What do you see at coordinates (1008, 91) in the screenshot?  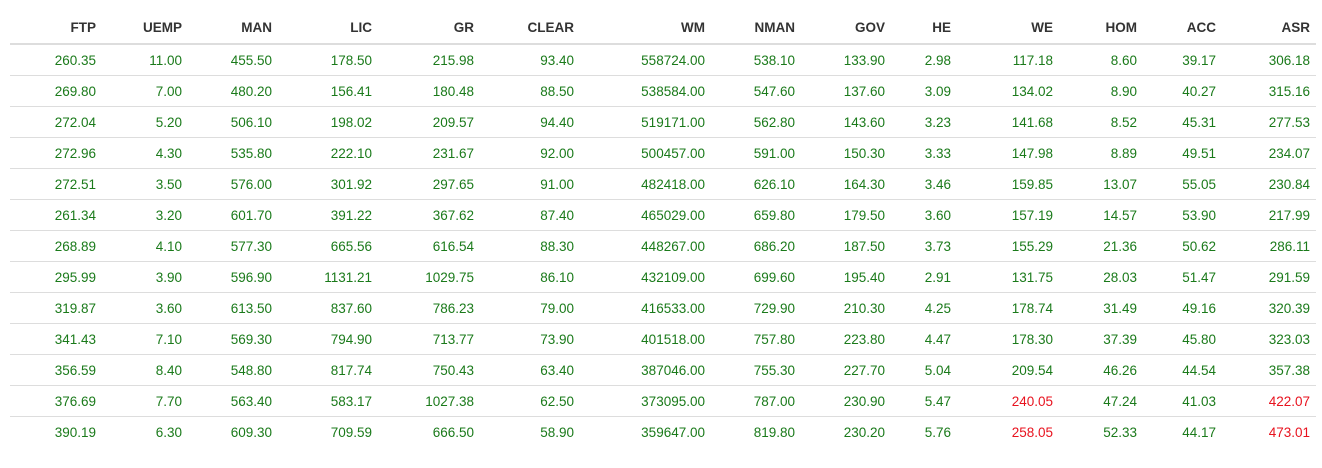 I see `cell-we: 134.02` at bounding box center [1008, 91].